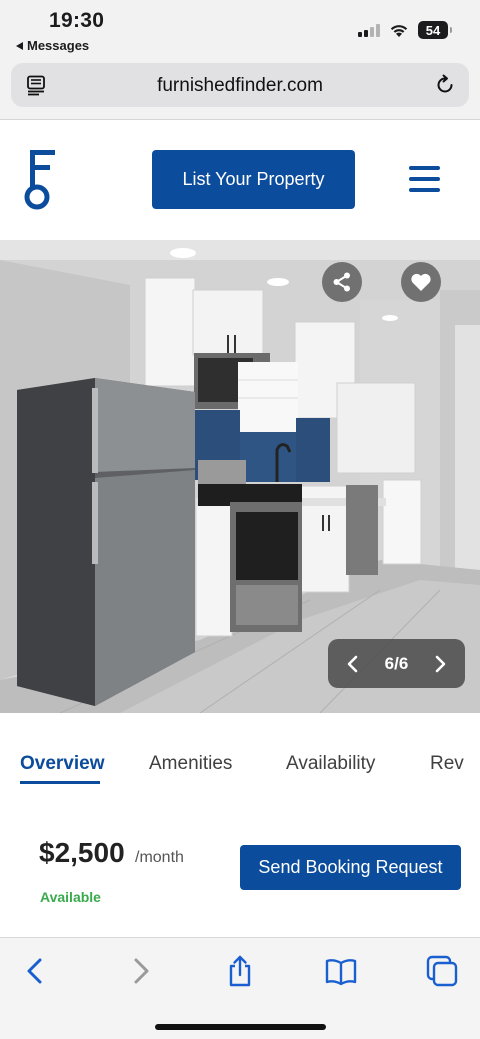 The width and height of the screenshot is (480, 1039). I want to click on status-bar: 19:30 Messages 54, so click(240, 29).